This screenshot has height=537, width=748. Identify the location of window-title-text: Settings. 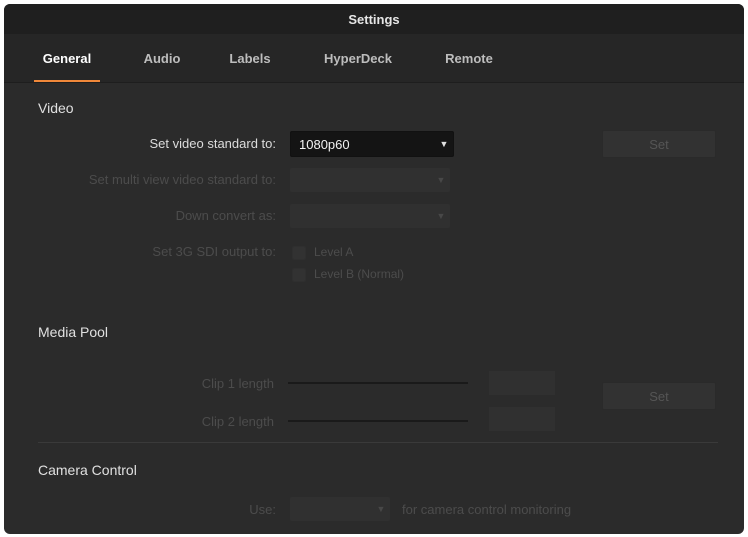
(374, 19).